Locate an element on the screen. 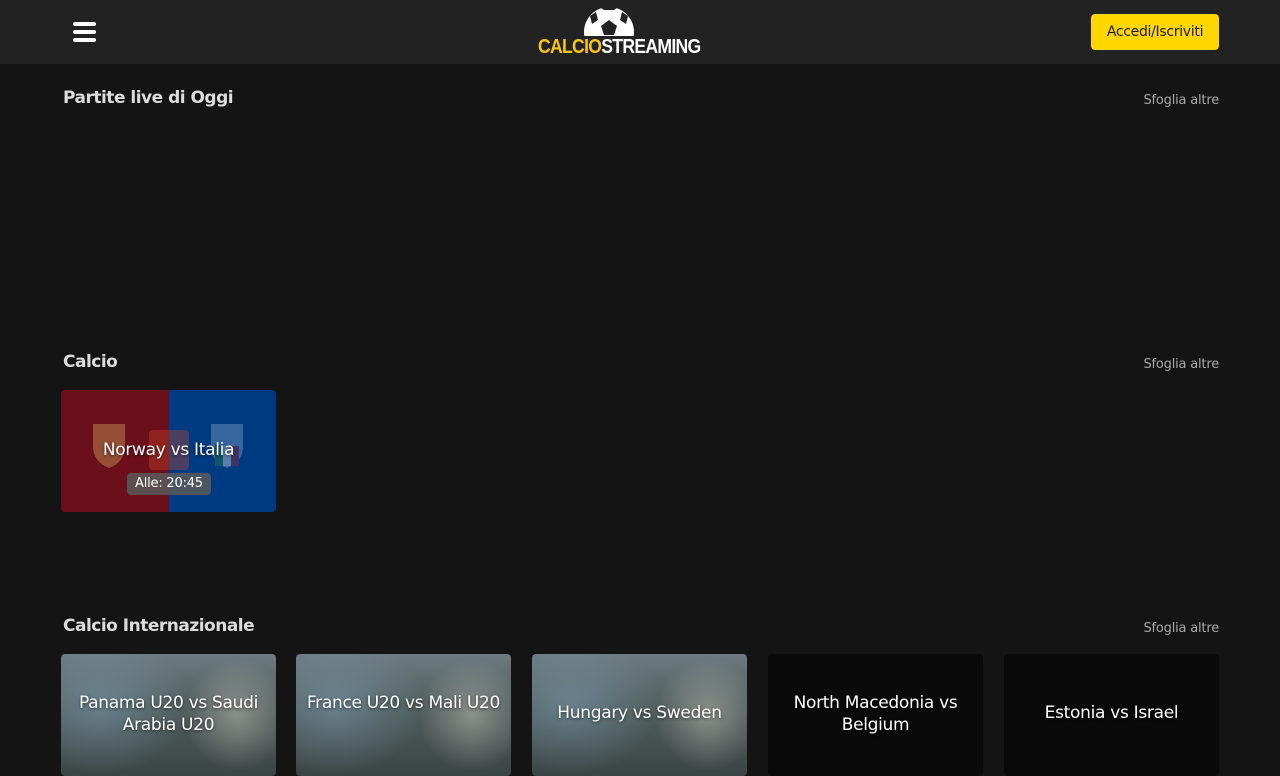 Image resolution: width=1280 pixels, height=776 pixels. match-title: Estonia vs Israel is located at coordinates (1111, 713).